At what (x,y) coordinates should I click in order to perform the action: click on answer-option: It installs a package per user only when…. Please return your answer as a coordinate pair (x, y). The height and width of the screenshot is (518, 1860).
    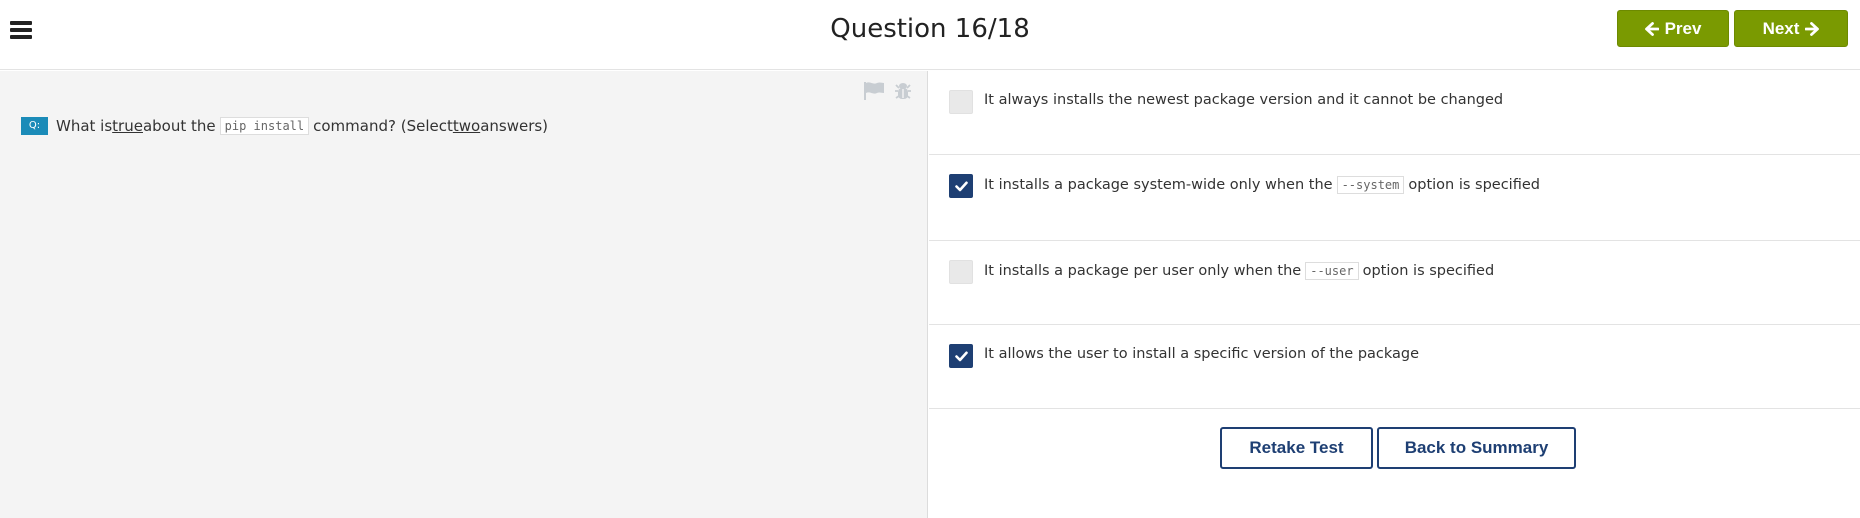
    Looking at the image, I should click on (1394, 283).